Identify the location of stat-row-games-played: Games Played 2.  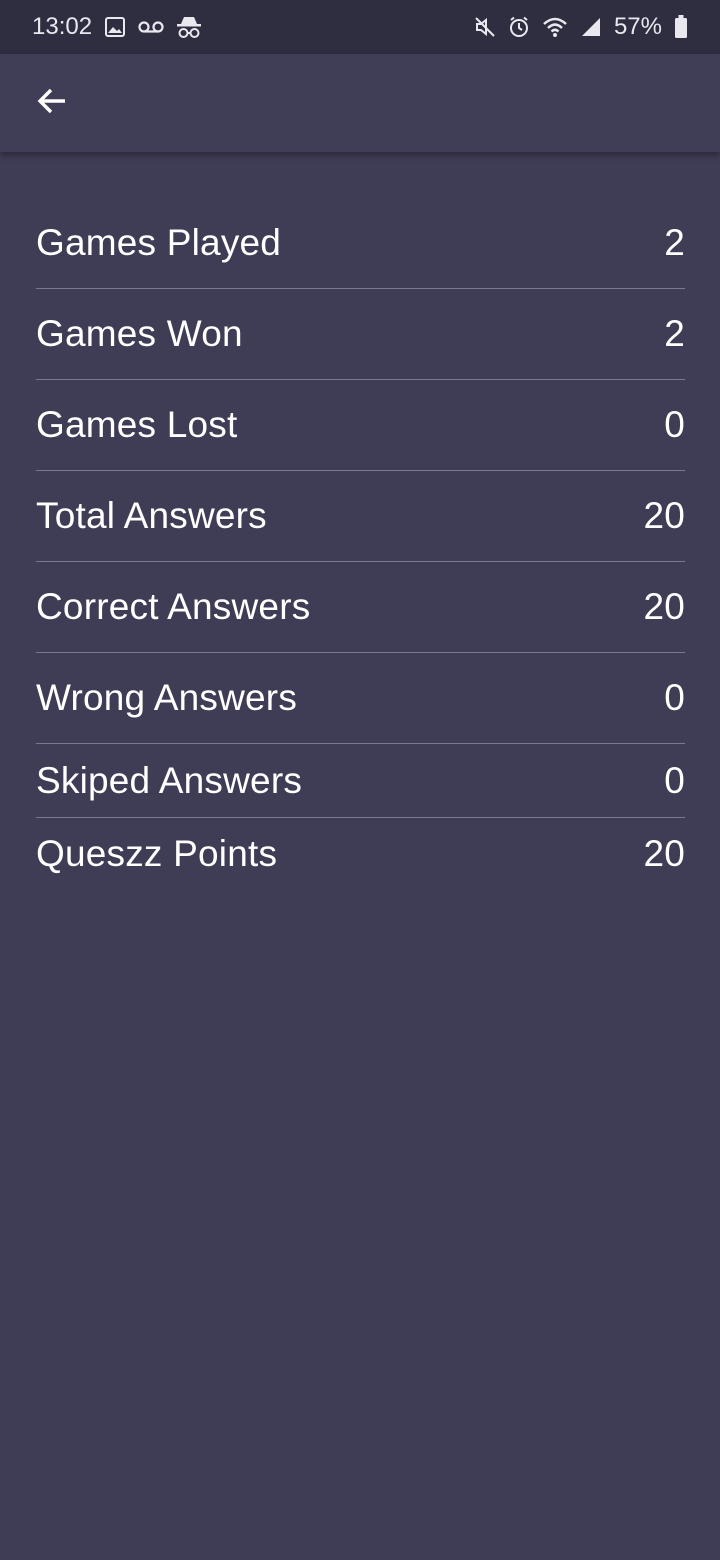
(360, 243).